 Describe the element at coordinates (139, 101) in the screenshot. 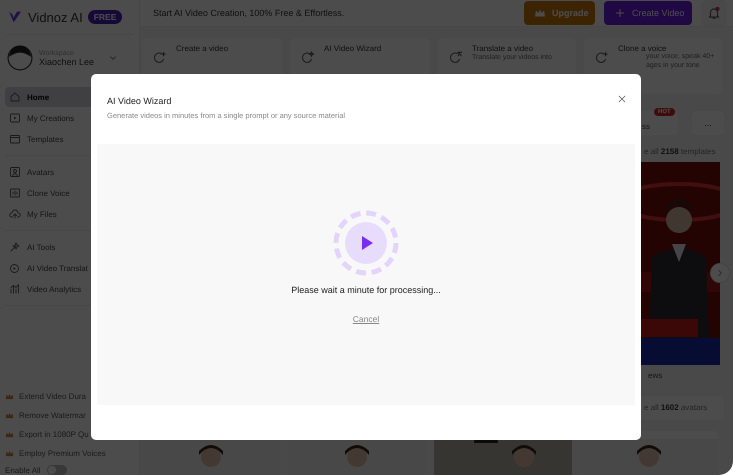

I see `dialog-title: AI Video Wizard` at that location.